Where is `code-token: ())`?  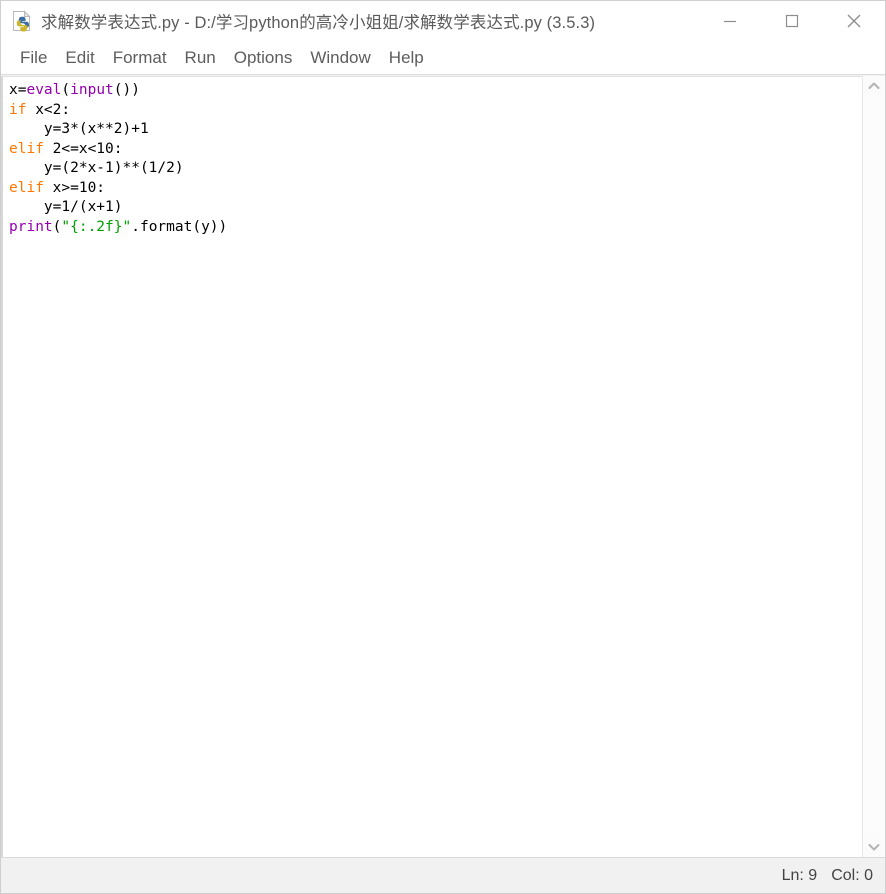
code-token: ()) is located at coordinates (126, 90).